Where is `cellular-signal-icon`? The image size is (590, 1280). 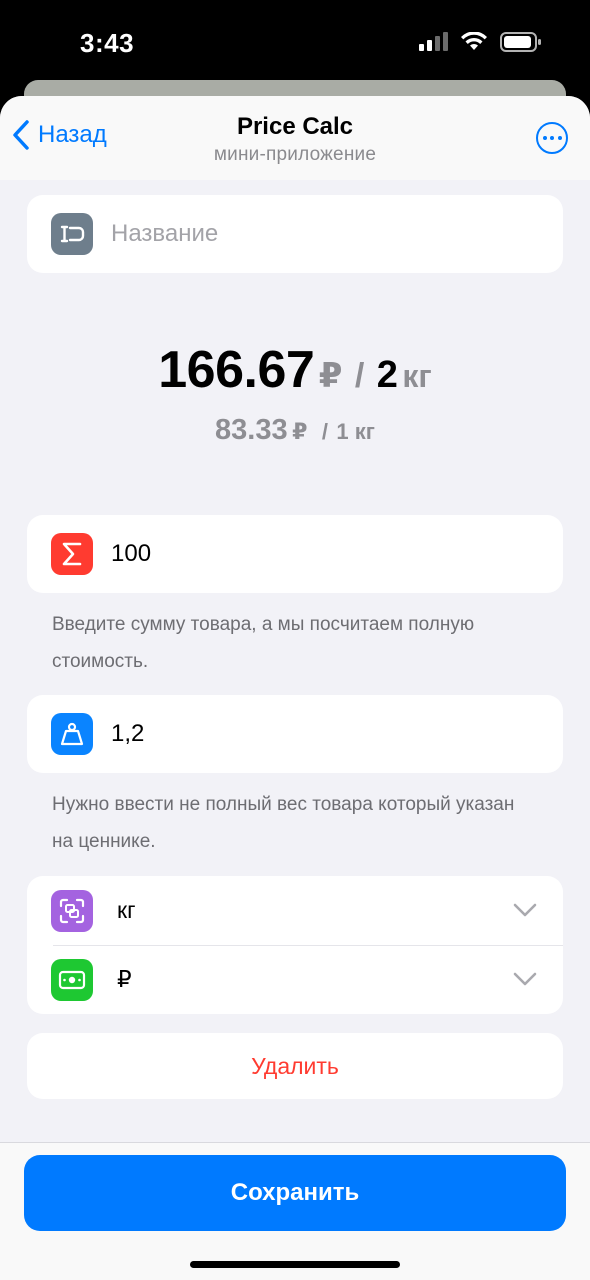 cellular-signal-icon is located at coordinates (433, 41).